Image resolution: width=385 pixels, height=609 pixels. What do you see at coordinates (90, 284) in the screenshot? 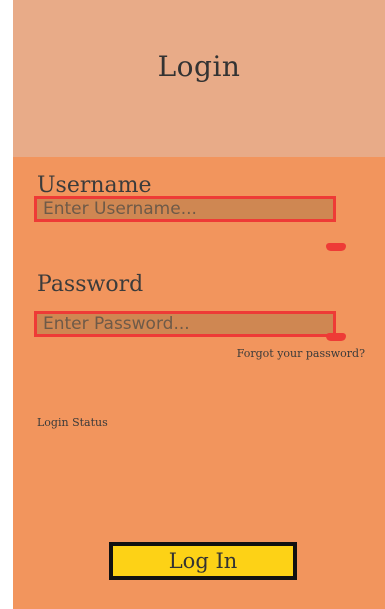
I see `password-label: Password` at bounding box center [90, 284].